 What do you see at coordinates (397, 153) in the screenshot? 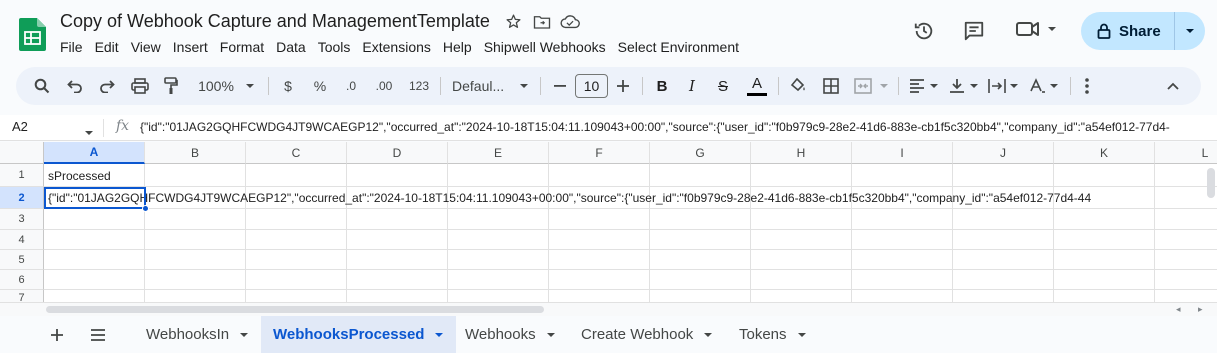
I see `column-header-d: D` at bounding box center [397, 153].